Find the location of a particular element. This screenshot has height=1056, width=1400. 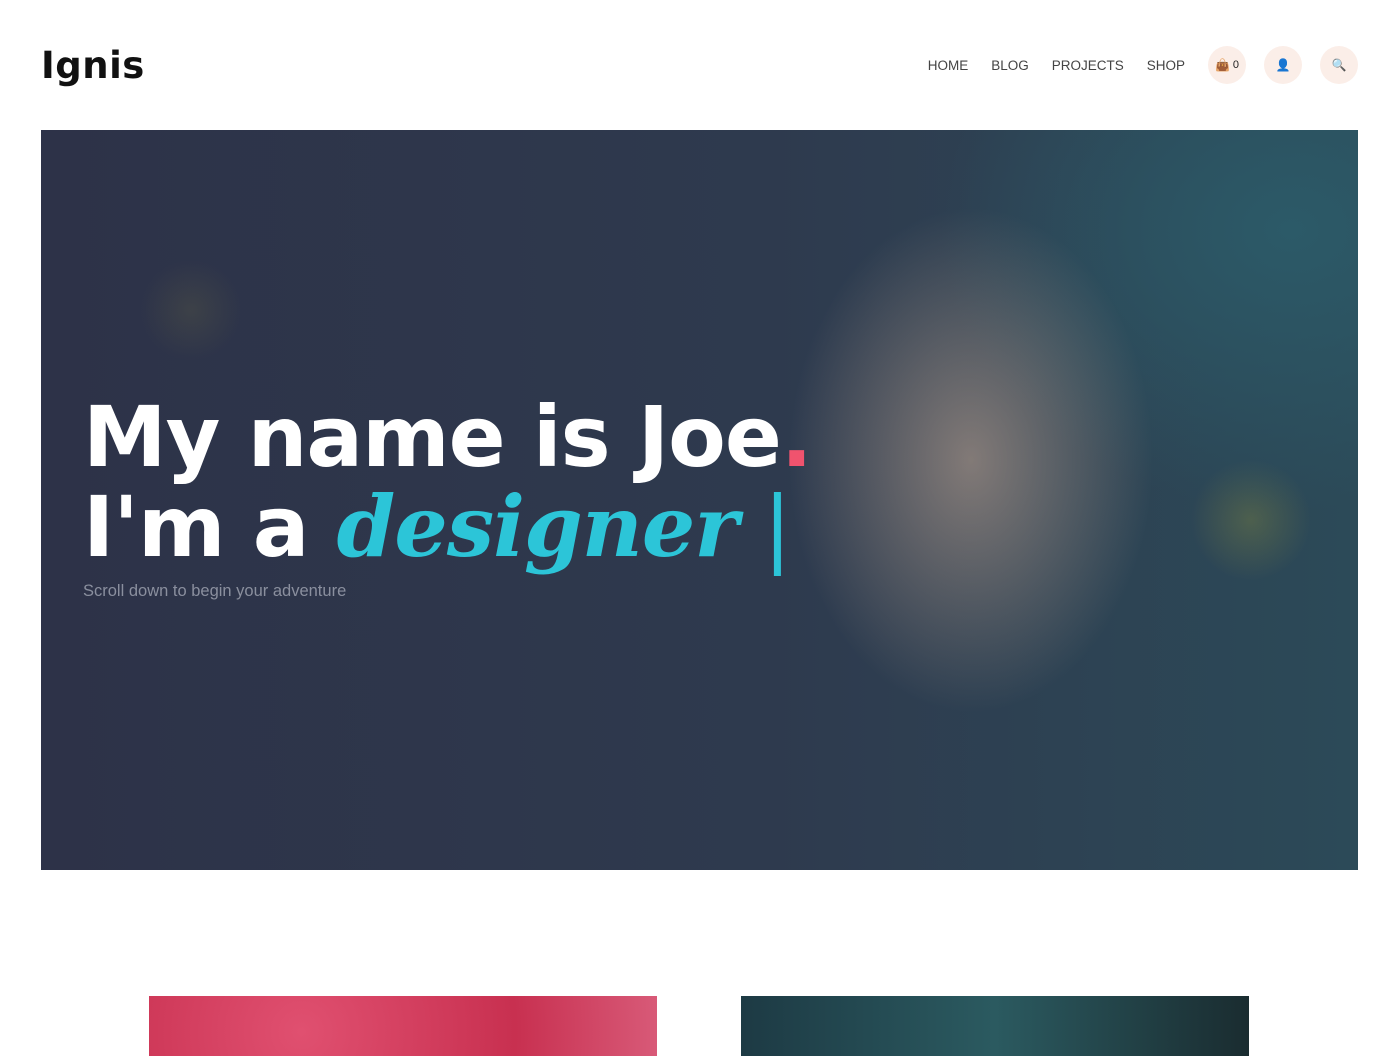

search-button: 🔍 is located at coordinates (1339, 65).